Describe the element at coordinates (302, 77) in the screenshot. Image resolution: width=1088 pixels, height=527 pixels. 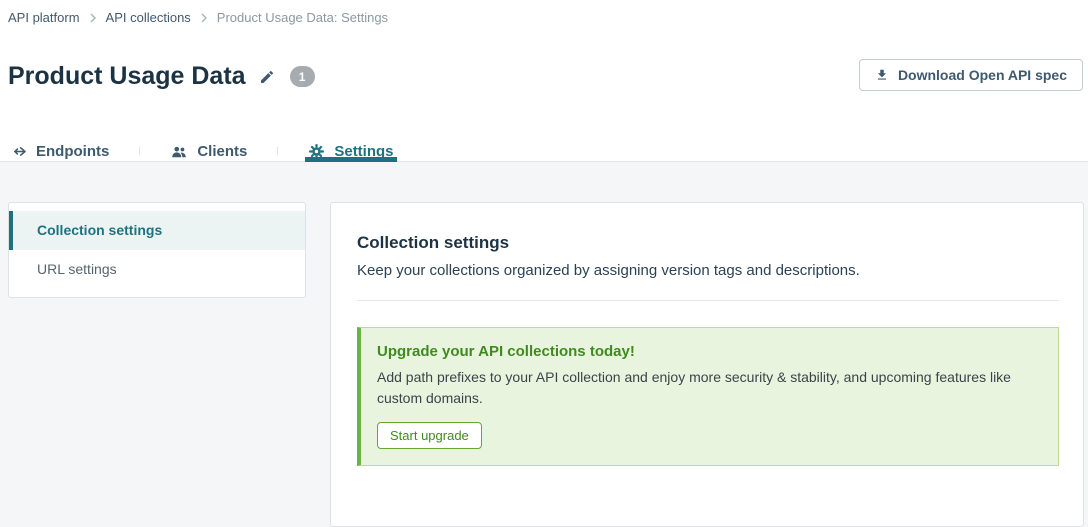
I see `version-count-badge: 1` at that location.